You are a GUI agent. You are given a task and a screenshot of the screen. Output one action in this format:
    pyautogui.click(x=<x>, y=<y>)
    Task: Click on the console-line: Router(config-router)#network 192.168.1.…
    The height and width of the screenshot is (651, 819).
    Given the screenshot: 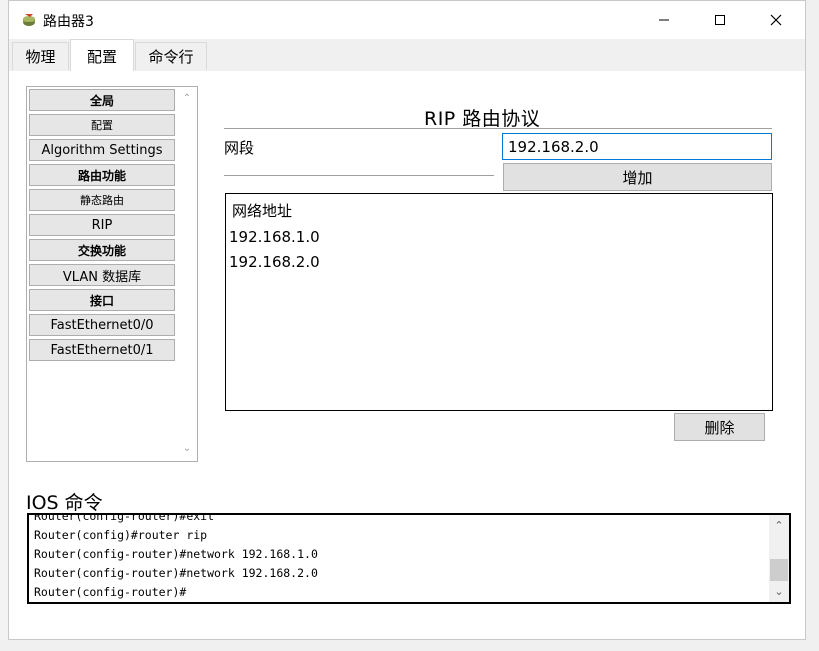 What is the action you would take?
    pyautogui.click(x=176, y=554)
    